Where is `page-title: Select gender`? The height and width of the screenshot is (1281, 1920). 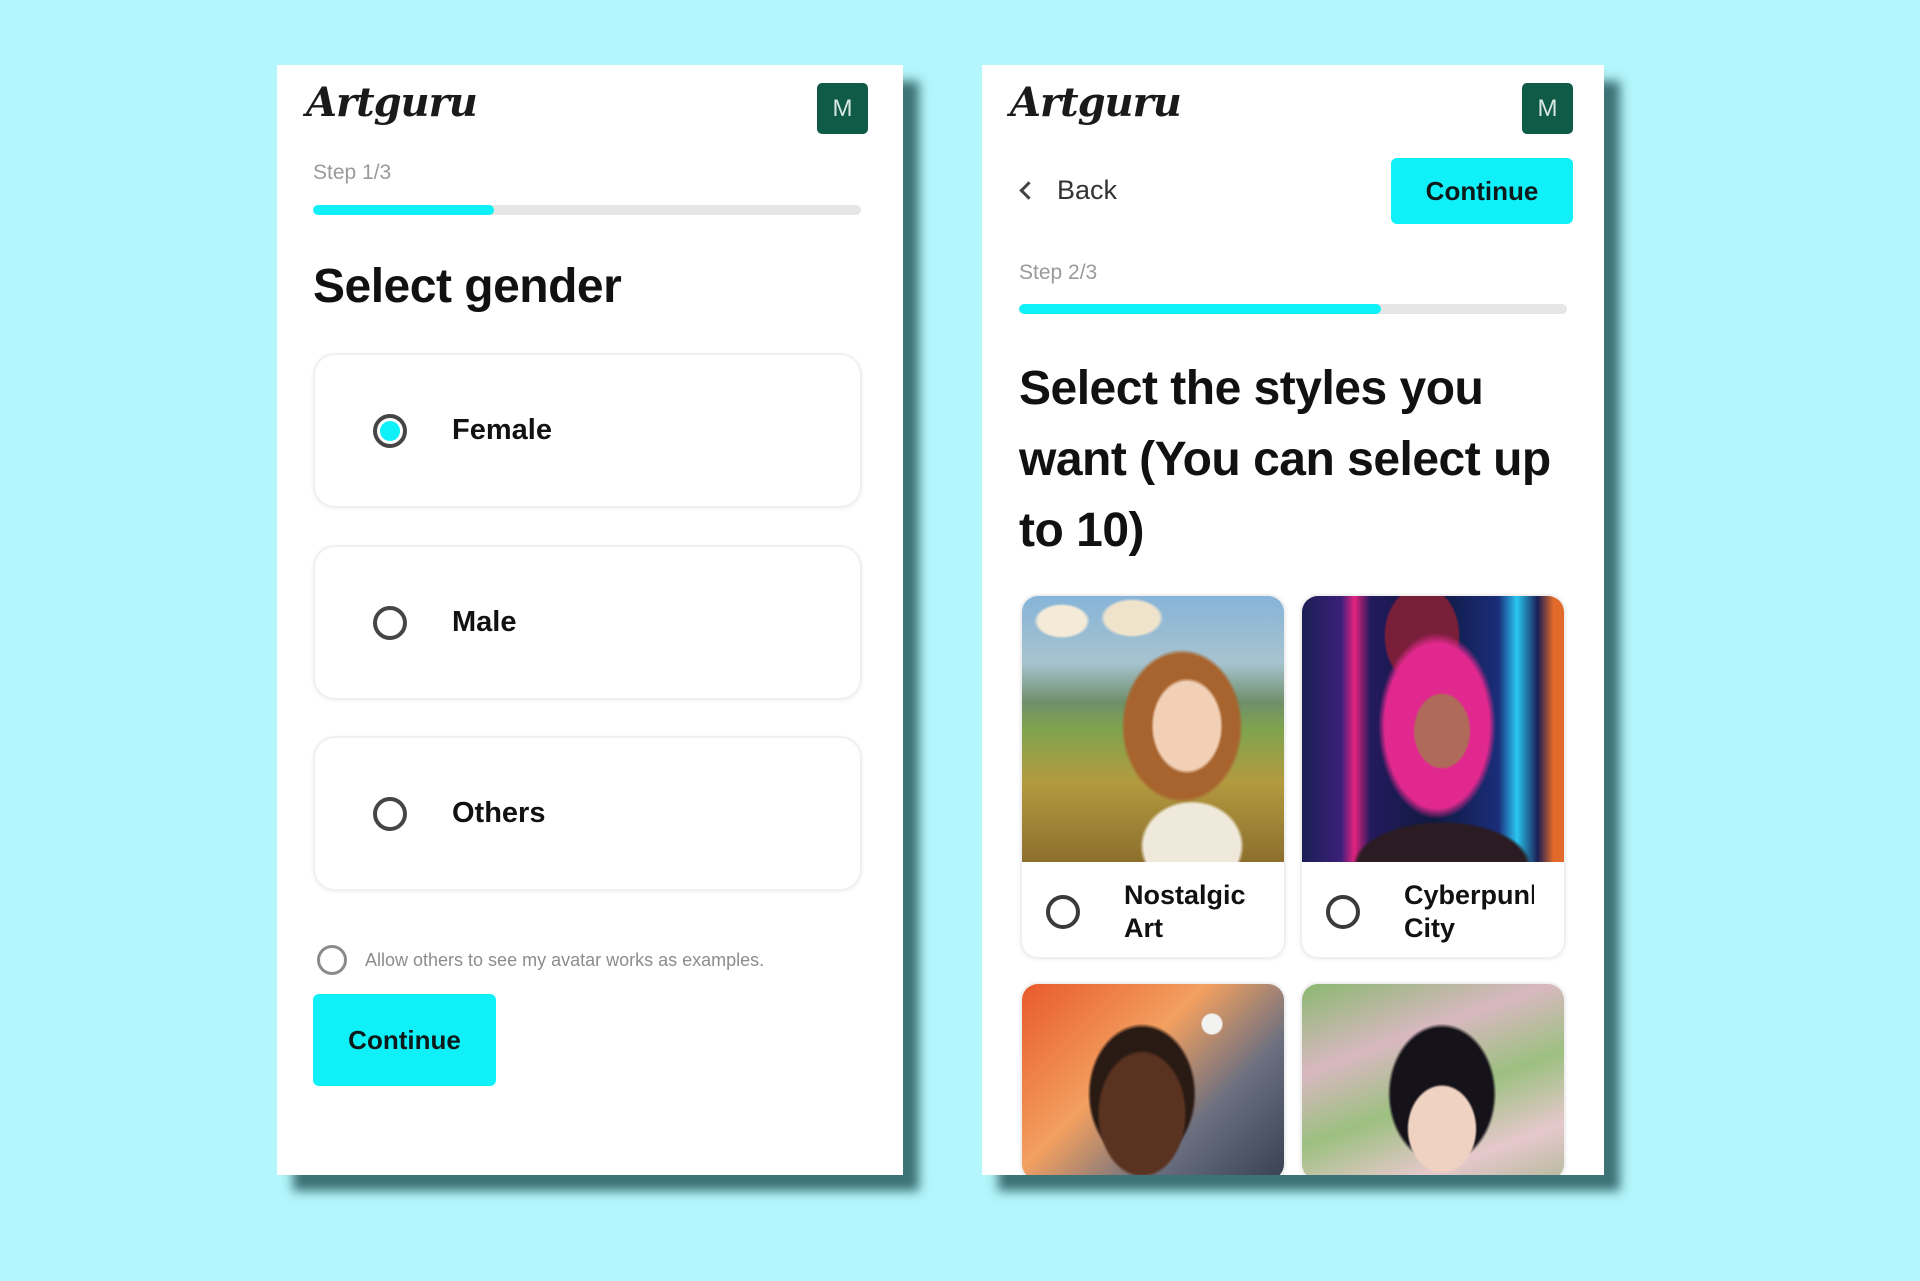
page-title: Select gender is located at coordinates (467, 286).